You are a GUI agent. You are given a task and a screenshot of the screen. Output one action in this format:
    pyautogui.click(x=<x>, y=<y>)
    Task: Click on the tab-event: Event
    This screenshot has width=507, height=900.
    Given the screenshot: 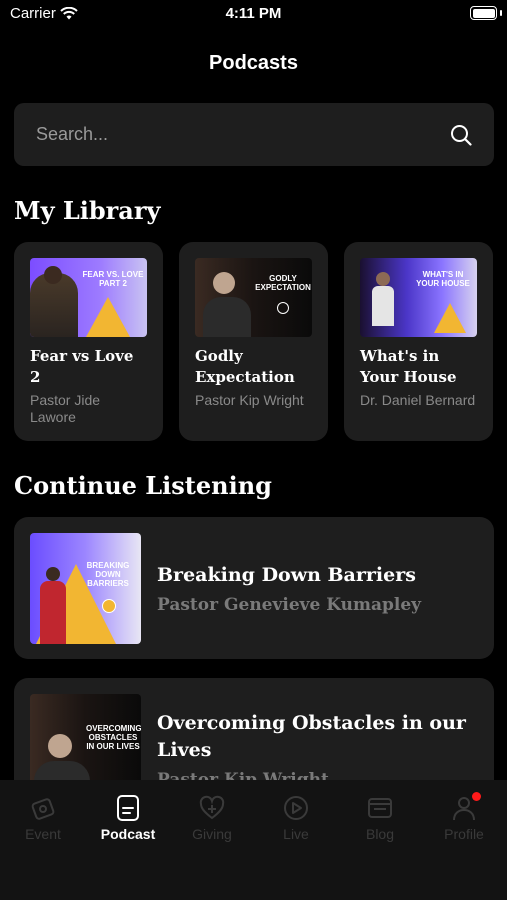 What is the action you would take?
    pyautogui.click(x=43, y=818)
    